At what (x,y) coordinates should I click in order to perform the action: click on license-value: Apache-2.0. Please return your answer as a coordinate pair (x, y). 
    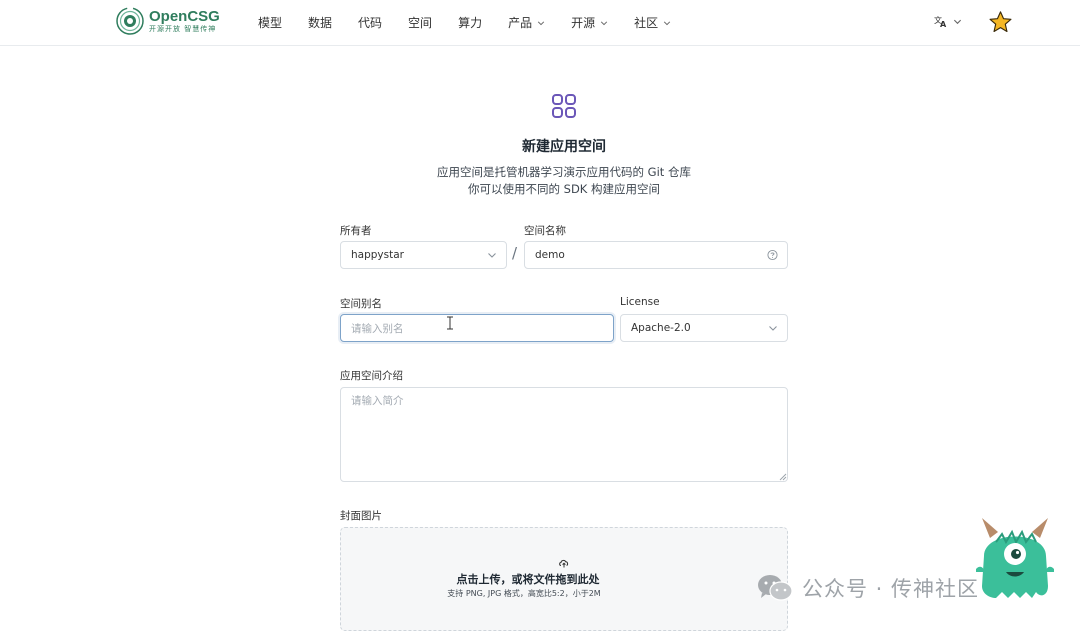
    Looking at the image, I should click on (661, 328).